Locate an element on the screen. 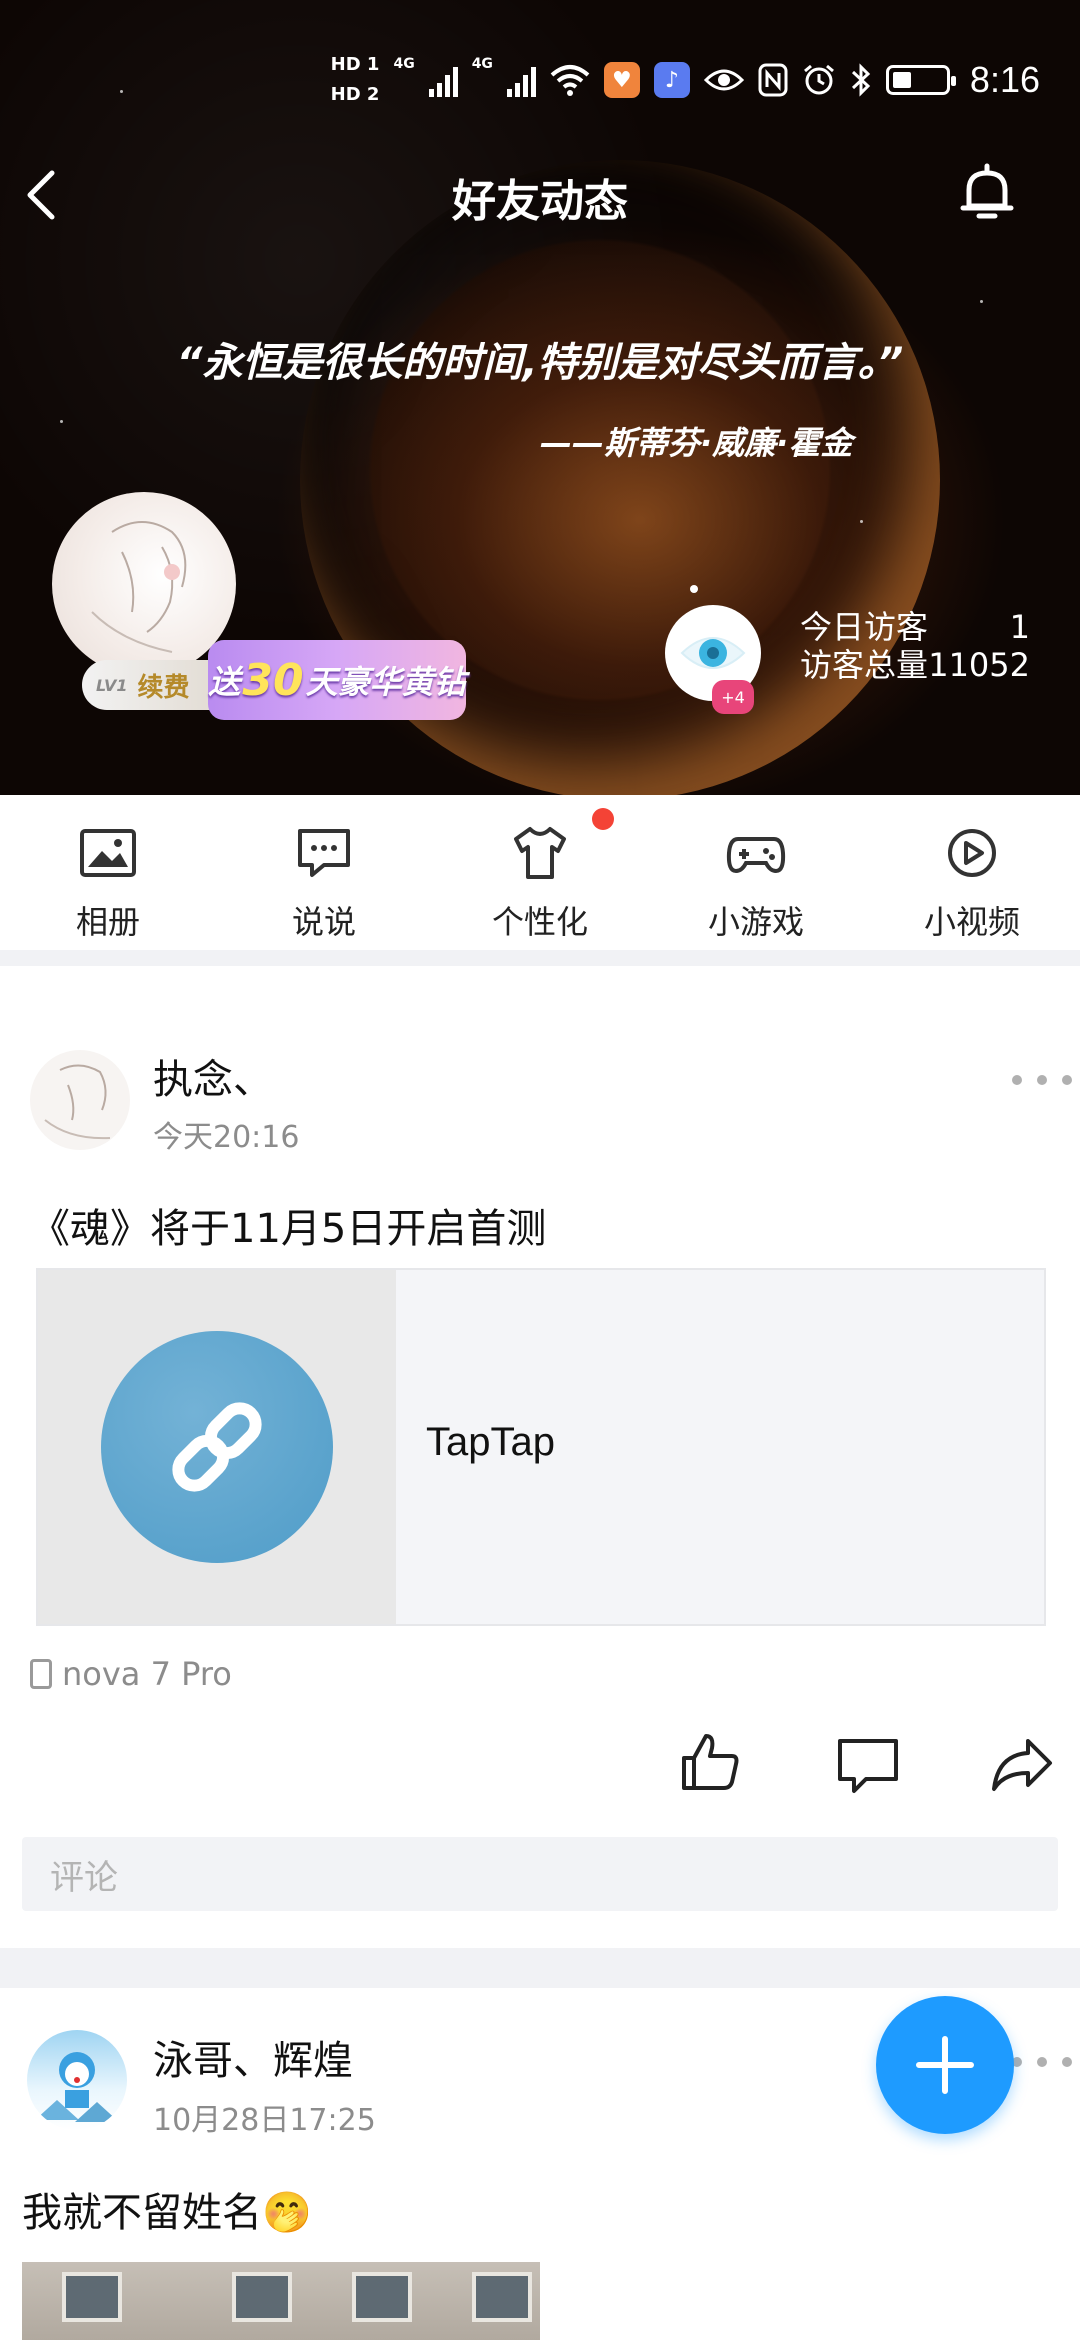 The height and width of the screenshot is (2340, 1080). add-post-button is located at coordinates (945, 2065).